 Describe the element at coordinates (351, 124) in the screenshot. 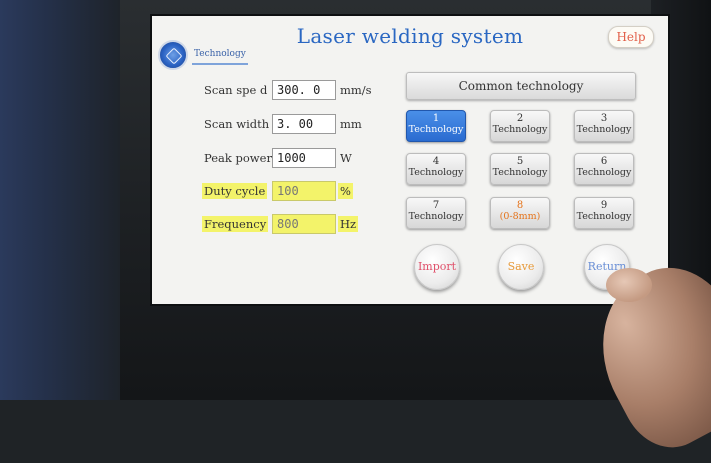

I see `param-unit: mm` at that location.